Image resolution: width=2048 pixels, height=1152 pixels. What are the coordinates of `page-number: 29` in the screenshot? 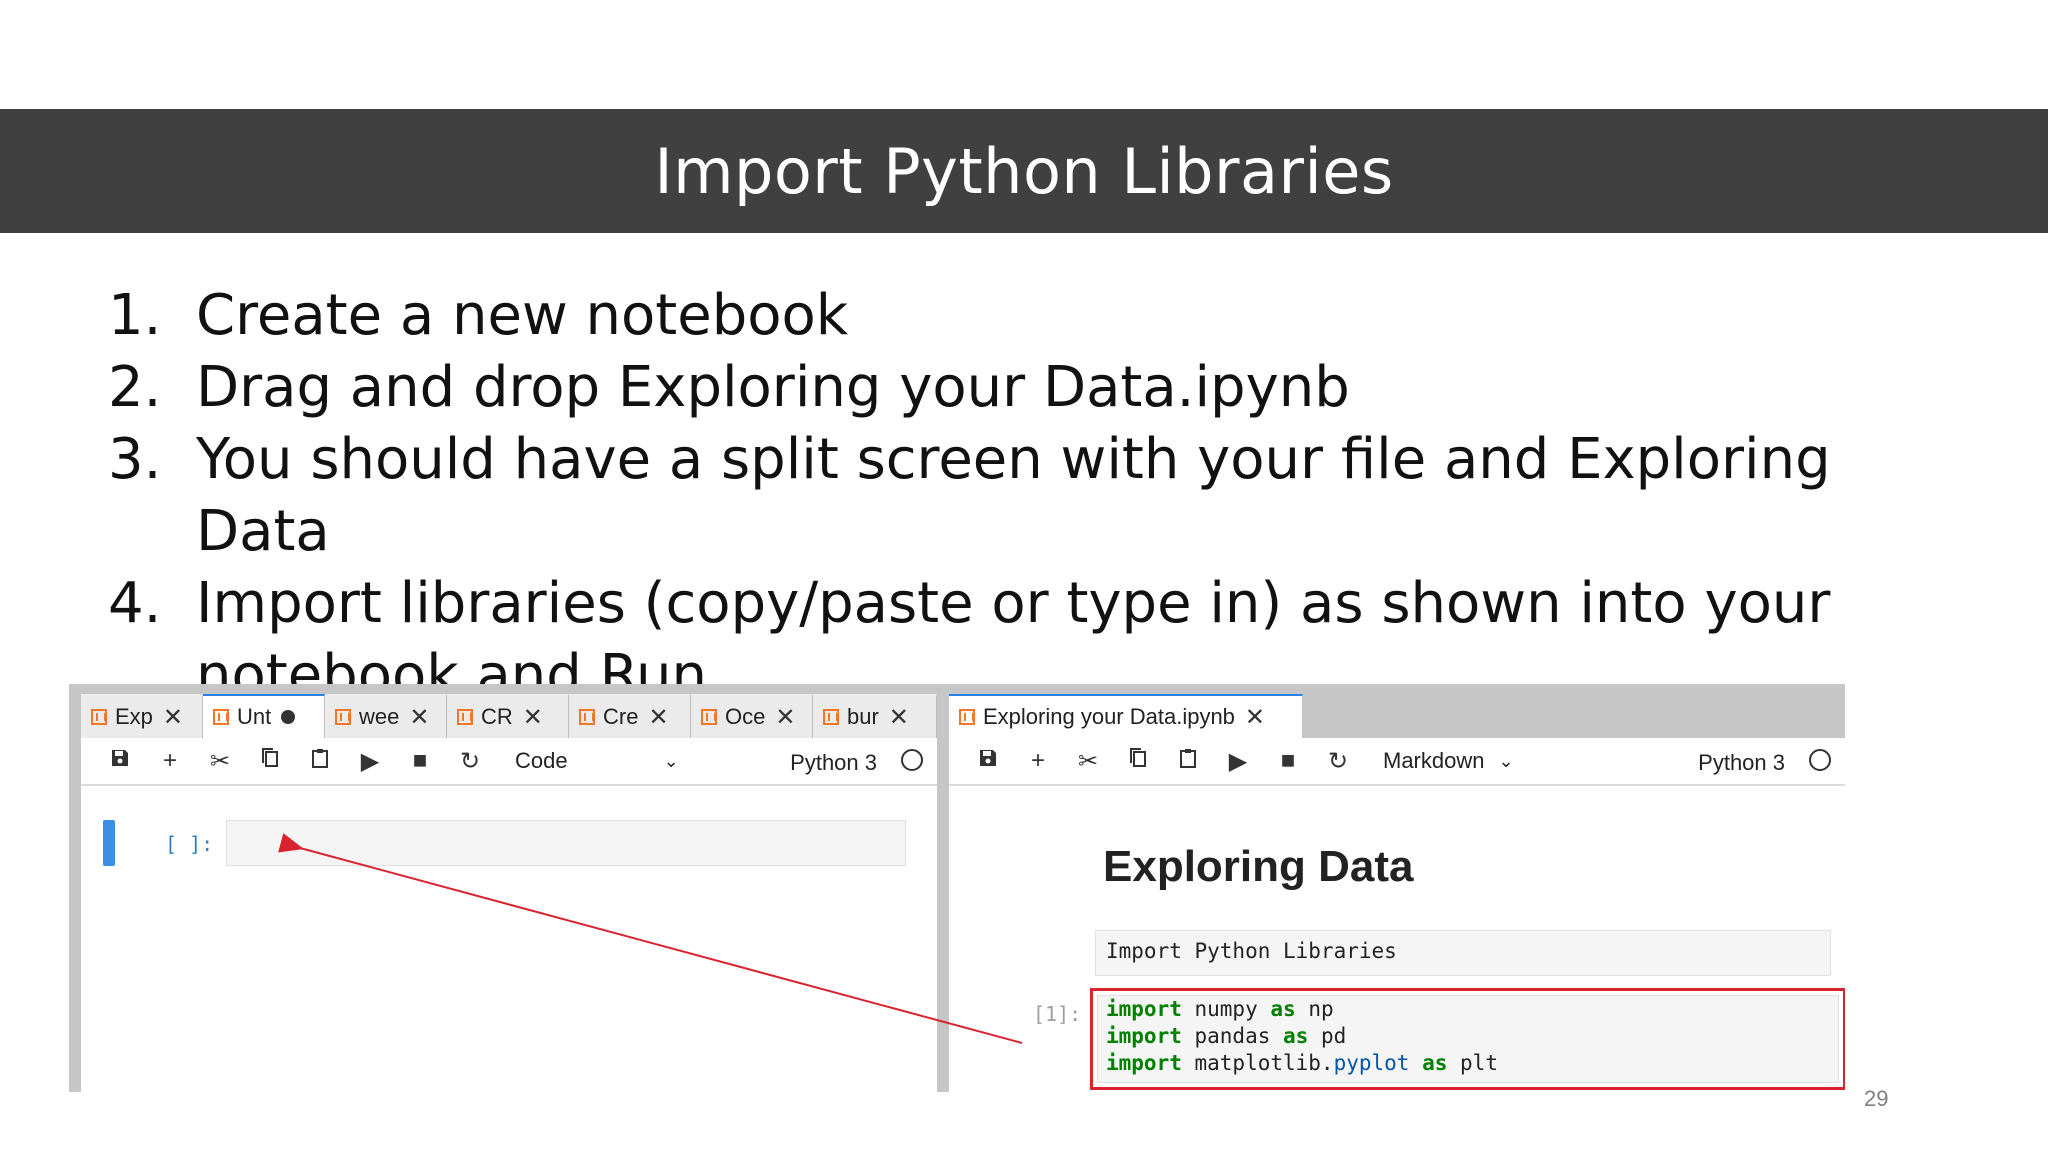 It's located at (1876, 1098).